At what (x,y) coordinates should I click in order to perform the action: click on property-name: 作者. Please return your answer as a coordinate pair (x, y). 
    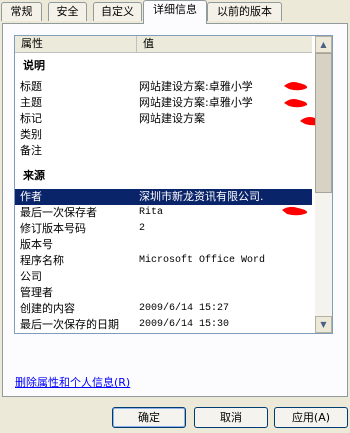
    Looking at the image, I should click on (31, 196).